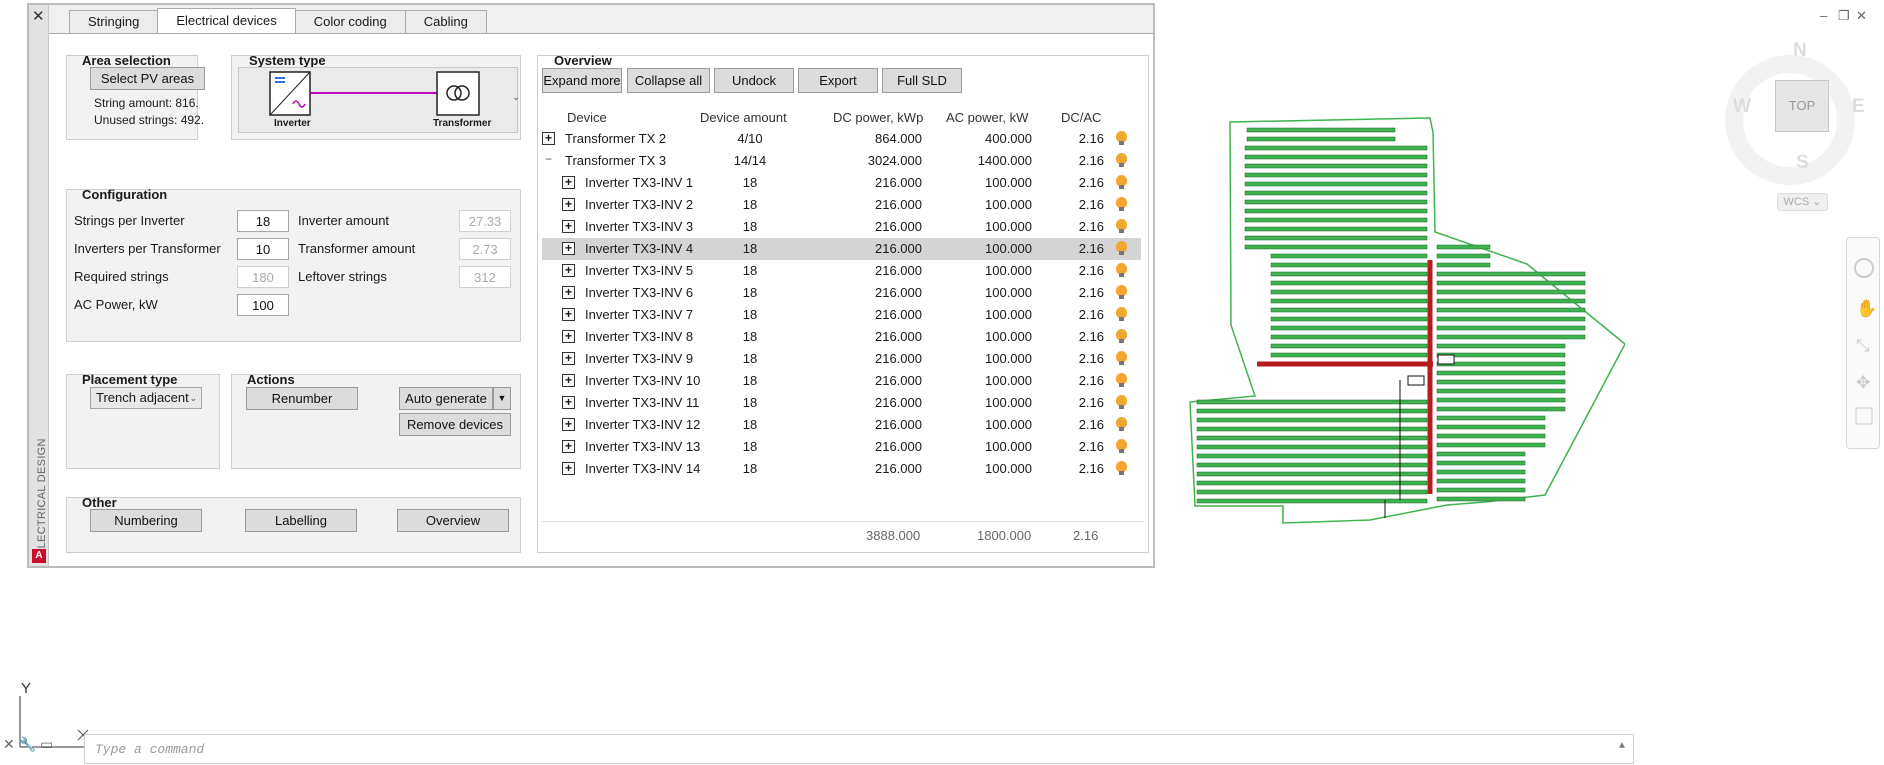  I want to click on column-ac-power: AC power, kW, so click(987, 117).